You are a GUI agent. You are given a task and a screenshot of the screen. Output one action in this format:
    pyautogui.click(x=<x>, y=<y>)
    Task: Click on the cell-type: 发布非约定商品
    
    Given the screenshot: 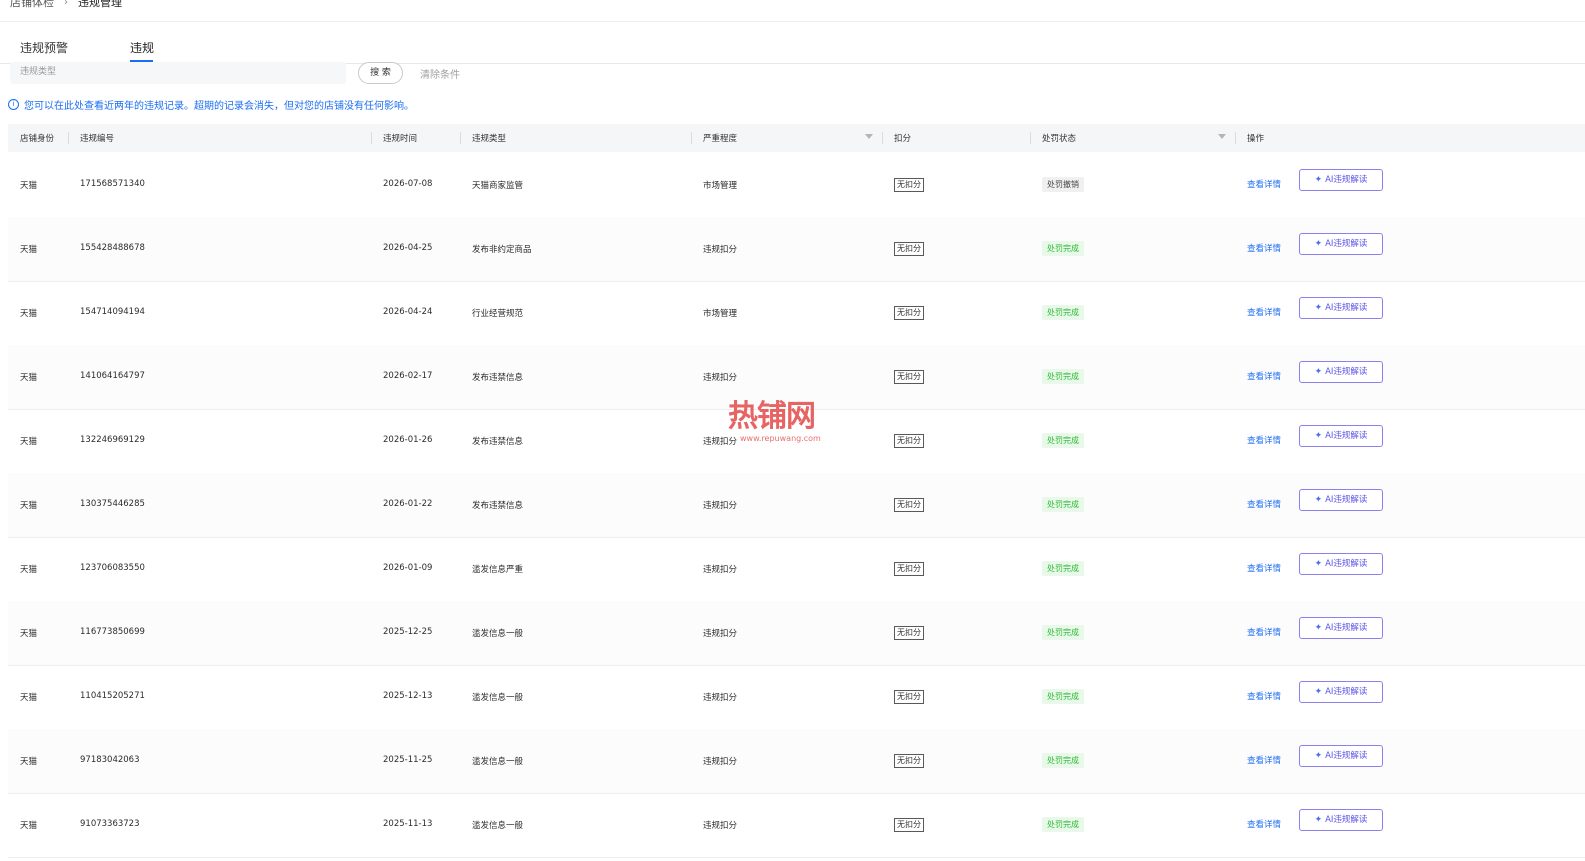 What is the action you would take?
    pyautogui.click(x=502, y=250)
    